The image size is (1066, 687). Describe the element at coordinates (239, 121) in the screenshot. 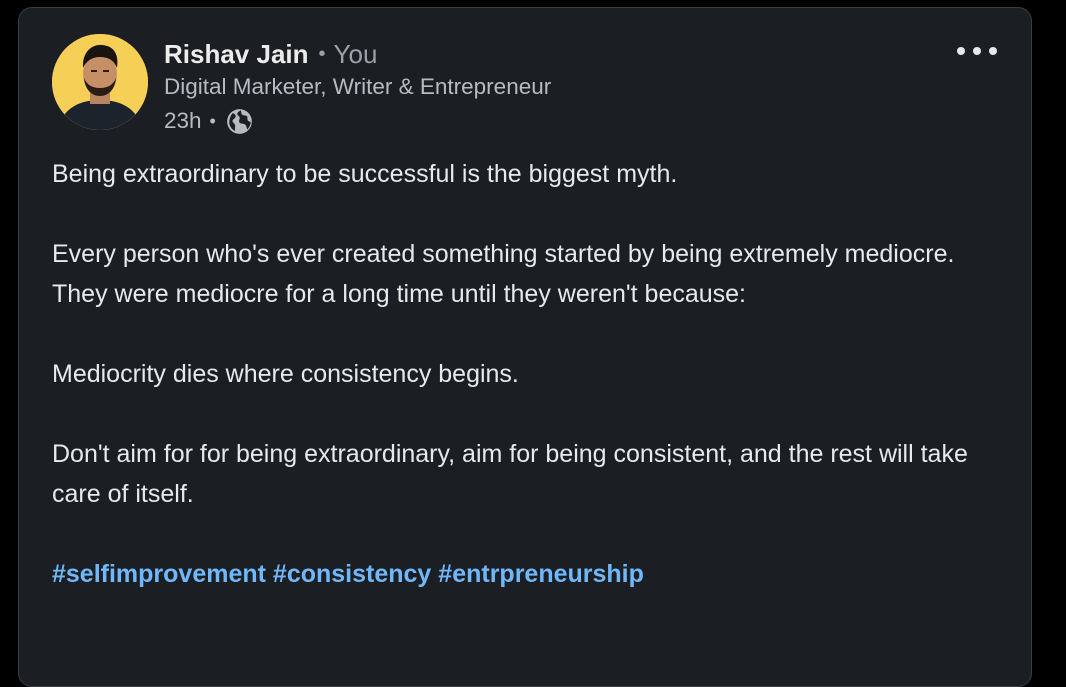

I see `globe-icon` at that location.